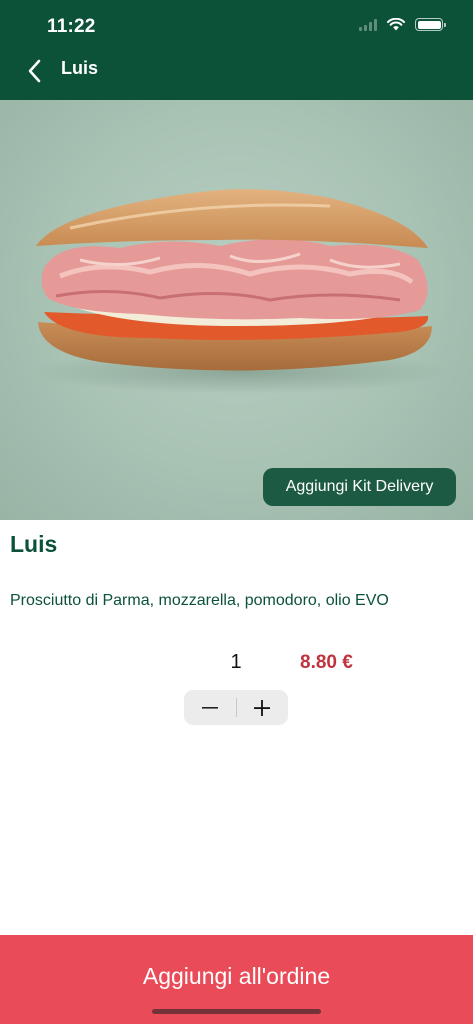 Image resolution: width=473 pixels, height=1024 pixels. I want to click on add-to-order-button: Aggiungi all'ordine, so click(236, 976).